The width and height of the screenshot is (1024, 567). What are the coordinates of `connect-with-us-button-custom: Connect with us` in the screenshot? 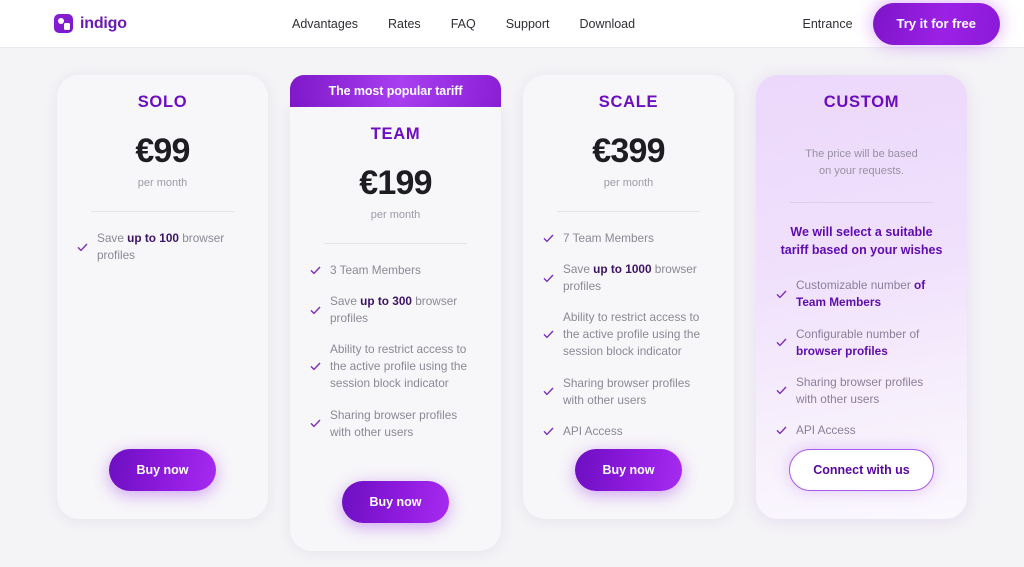 It's located at (861, 470).